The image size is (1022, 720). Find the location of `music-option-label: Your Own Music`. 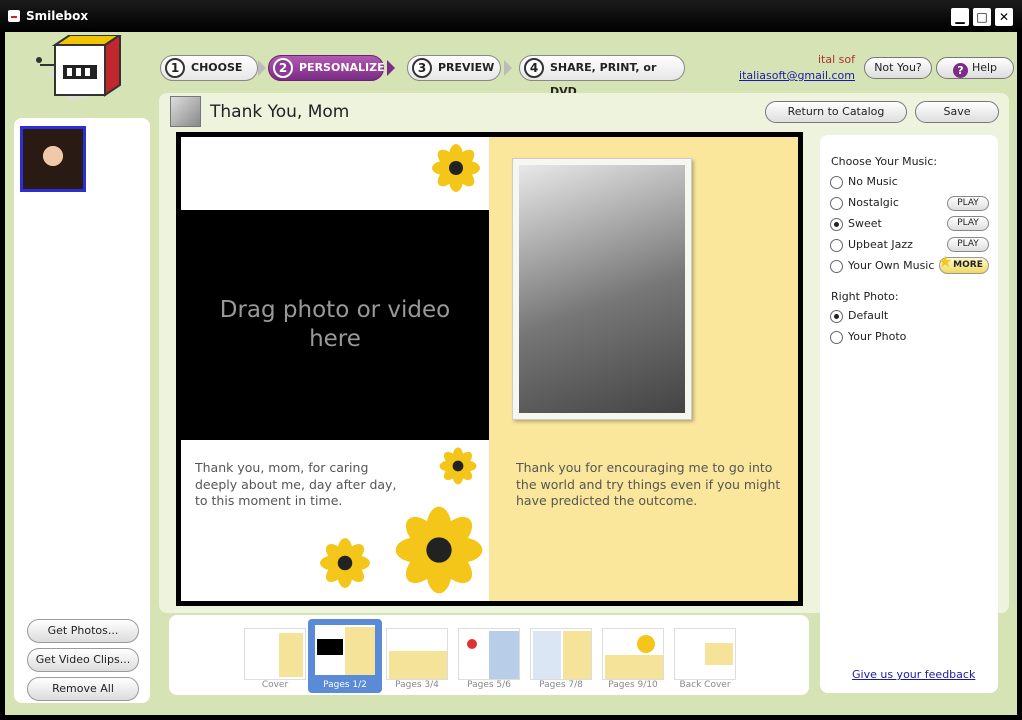

music-option-label: Your Own Music is located at coordinates (891, 265).